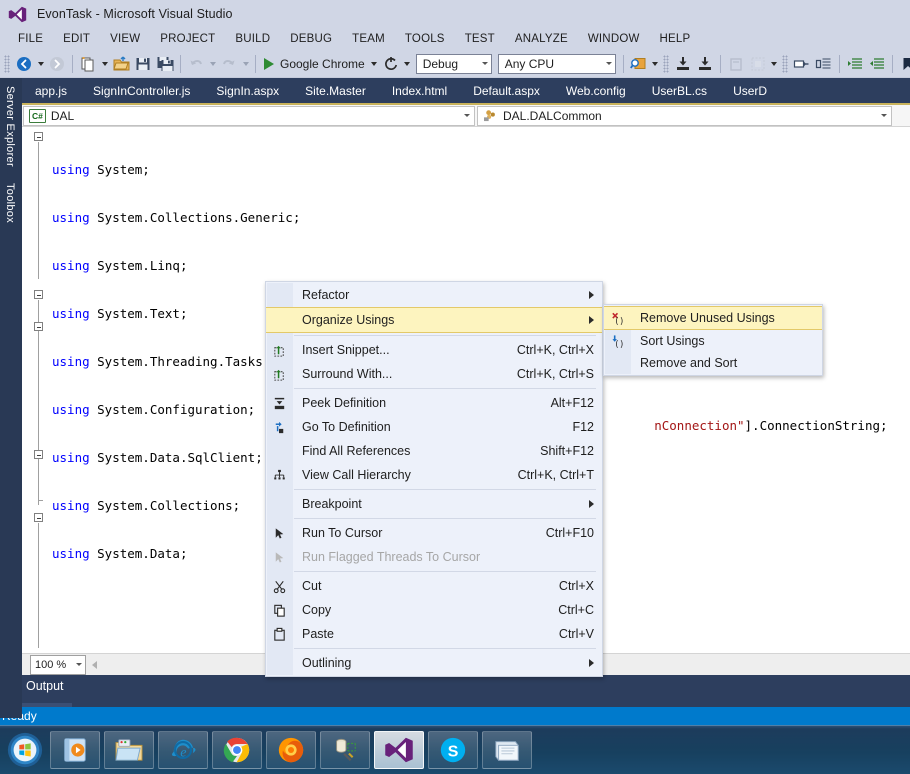 The image size is (910, 774). What do you see at coordinates (57, 64) in the screenshot?
I see `navigate-forward-icon` at bounding box center [57, 64].